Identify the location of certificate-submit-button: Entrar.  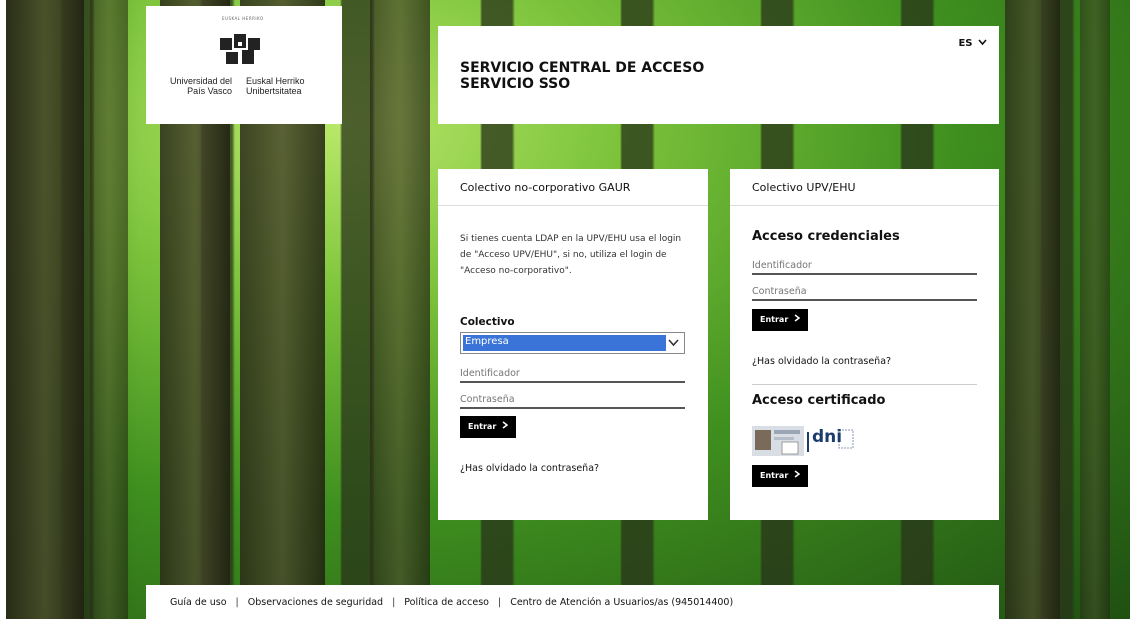
(780, 476).